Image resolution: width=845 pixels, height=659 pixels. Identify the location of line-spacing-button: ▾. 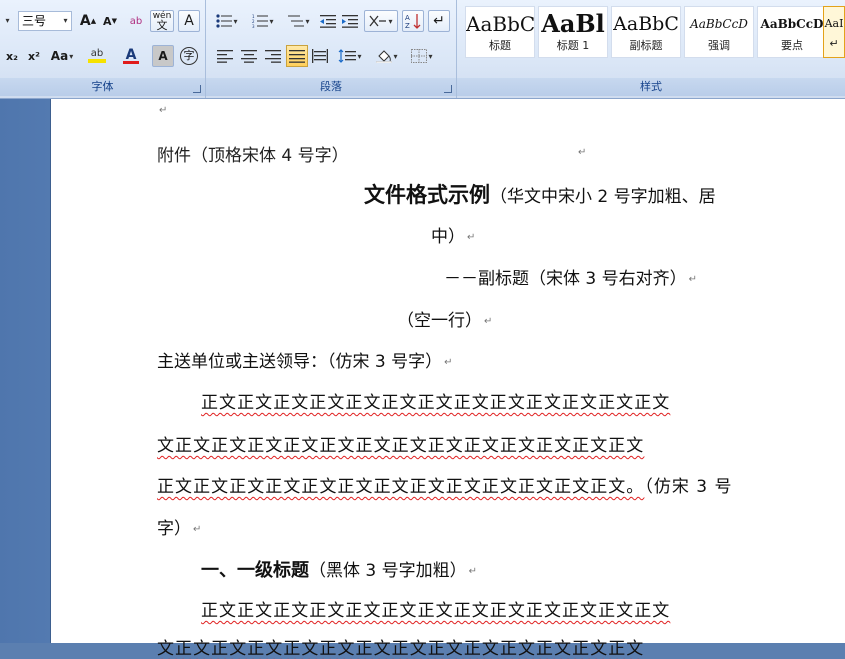
(350, 56).